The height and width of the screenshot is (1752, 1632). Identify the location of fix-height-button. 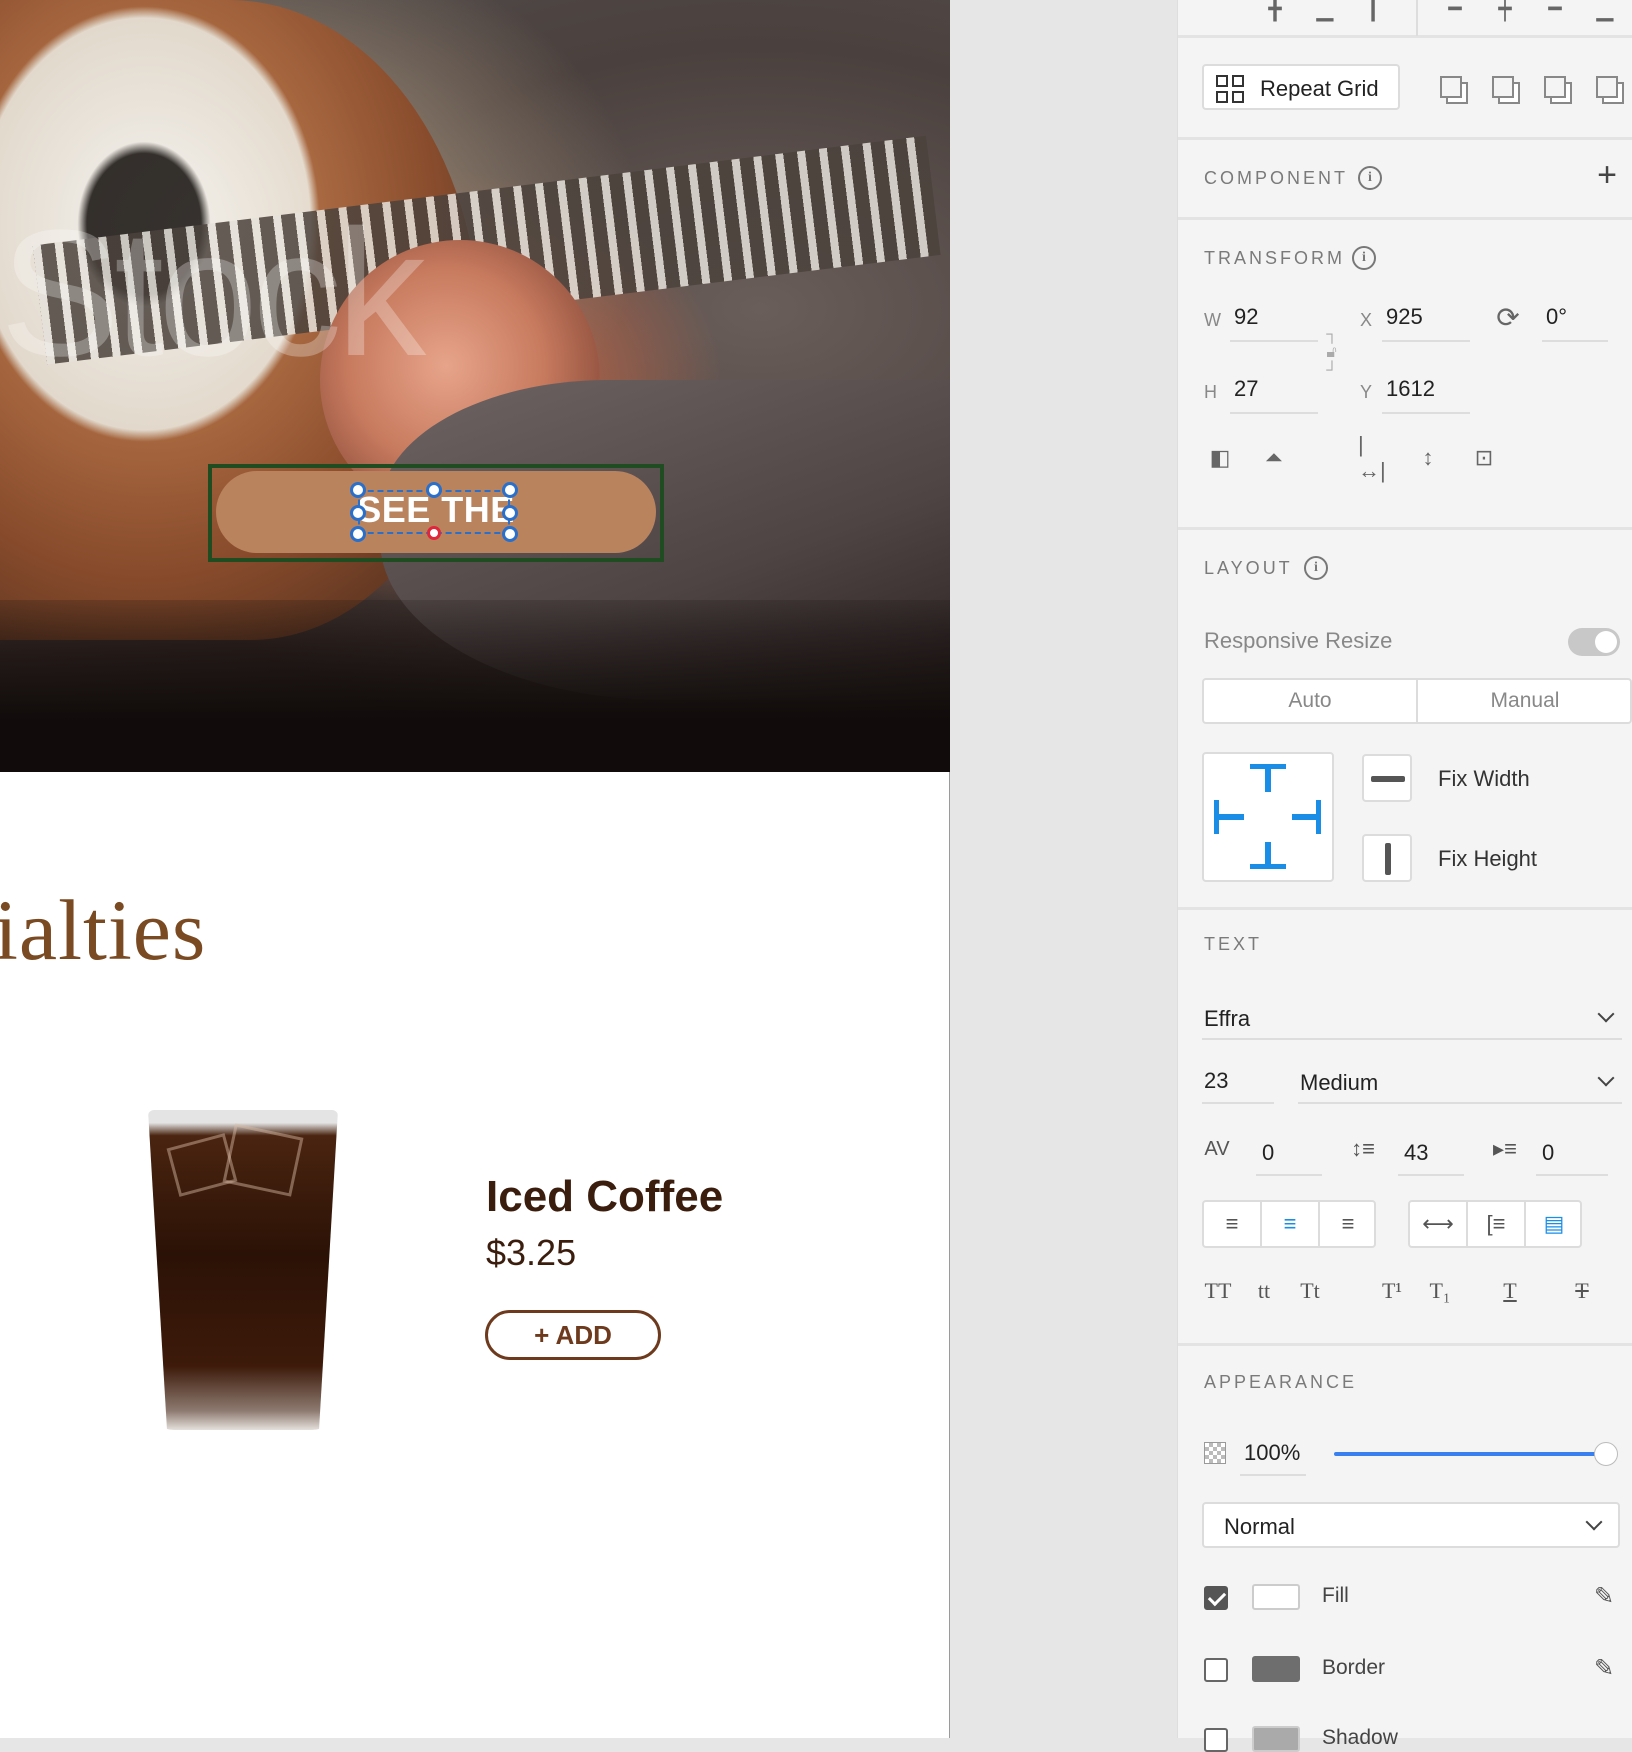
(1387, 858).